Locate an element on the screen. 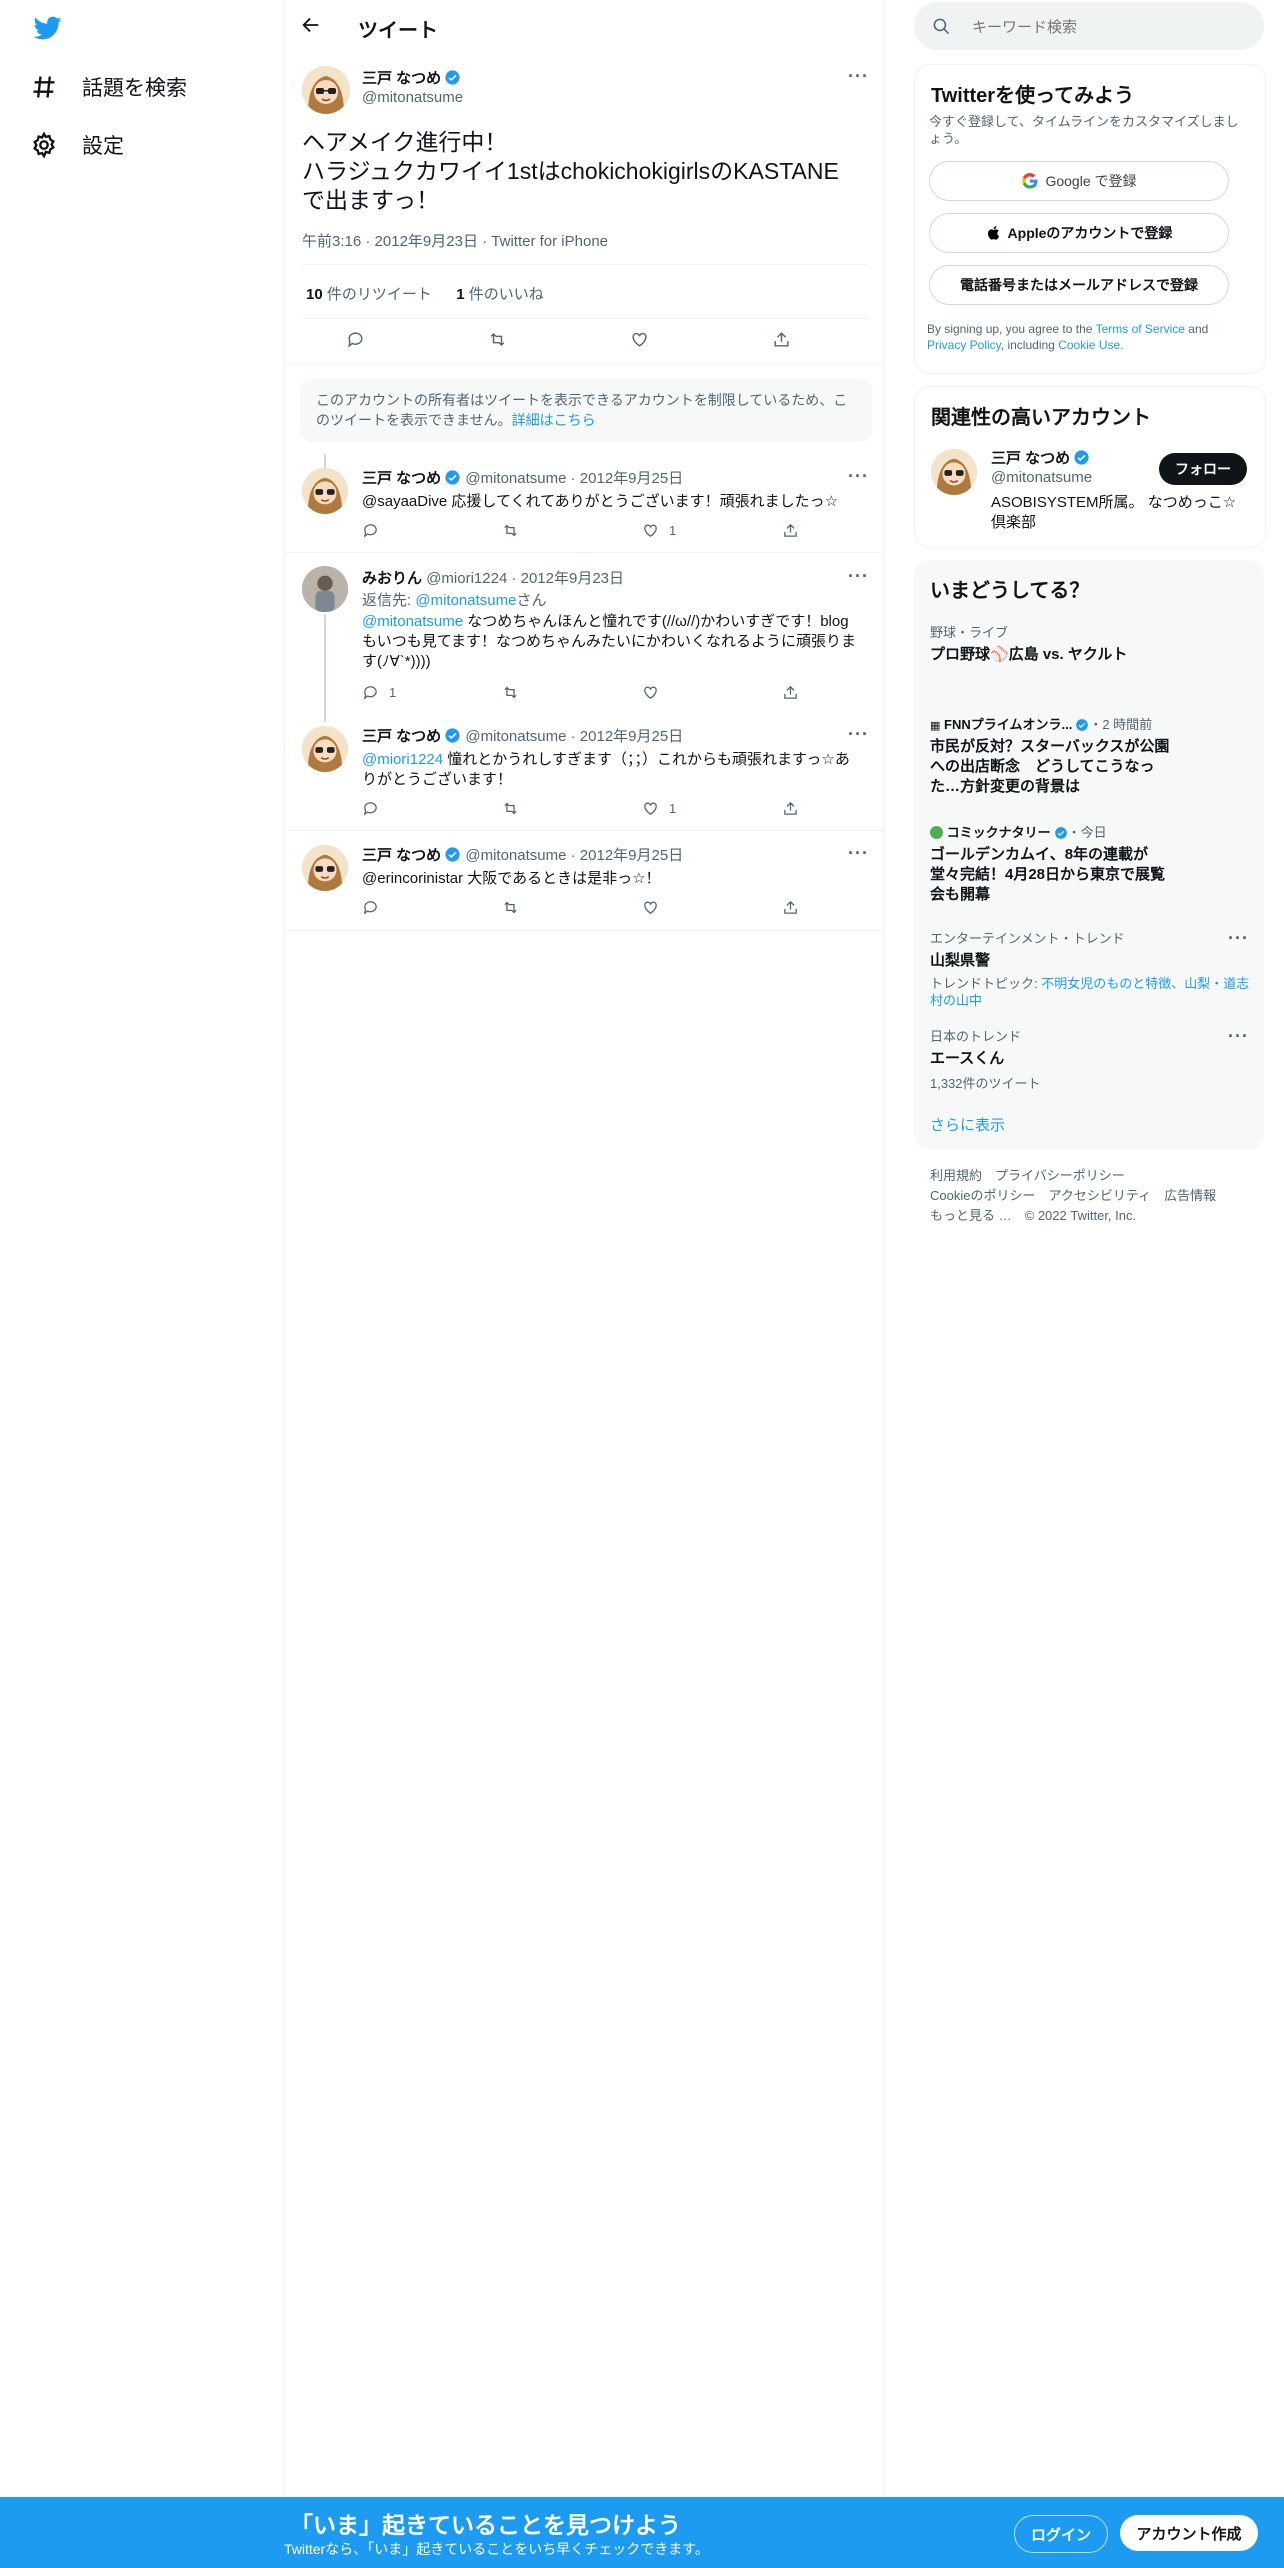 Image resolution: width=1284 pixels, height=2568 pixels. share-icon is located at coordinates (781, 339).